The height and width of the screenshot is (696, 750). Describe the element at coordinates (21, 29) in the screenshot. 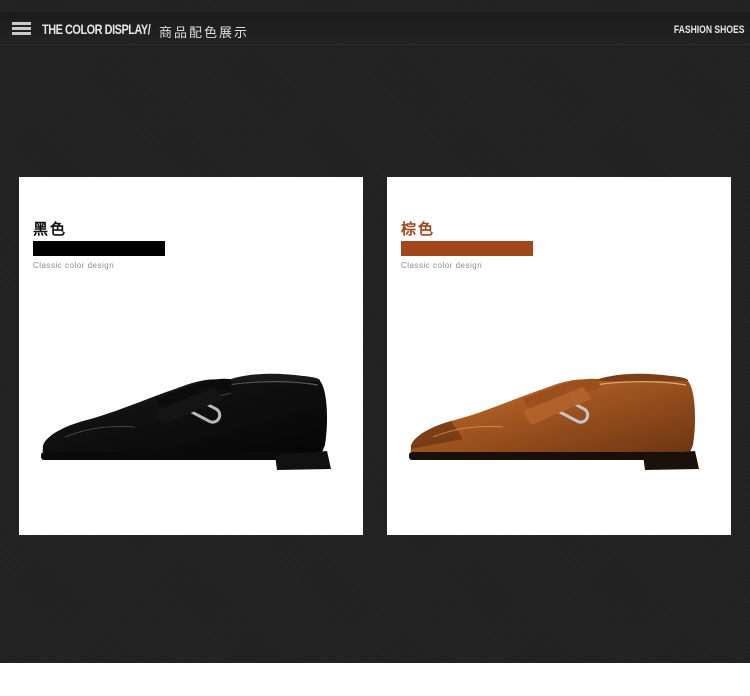

I see `menu-icon` at that location.